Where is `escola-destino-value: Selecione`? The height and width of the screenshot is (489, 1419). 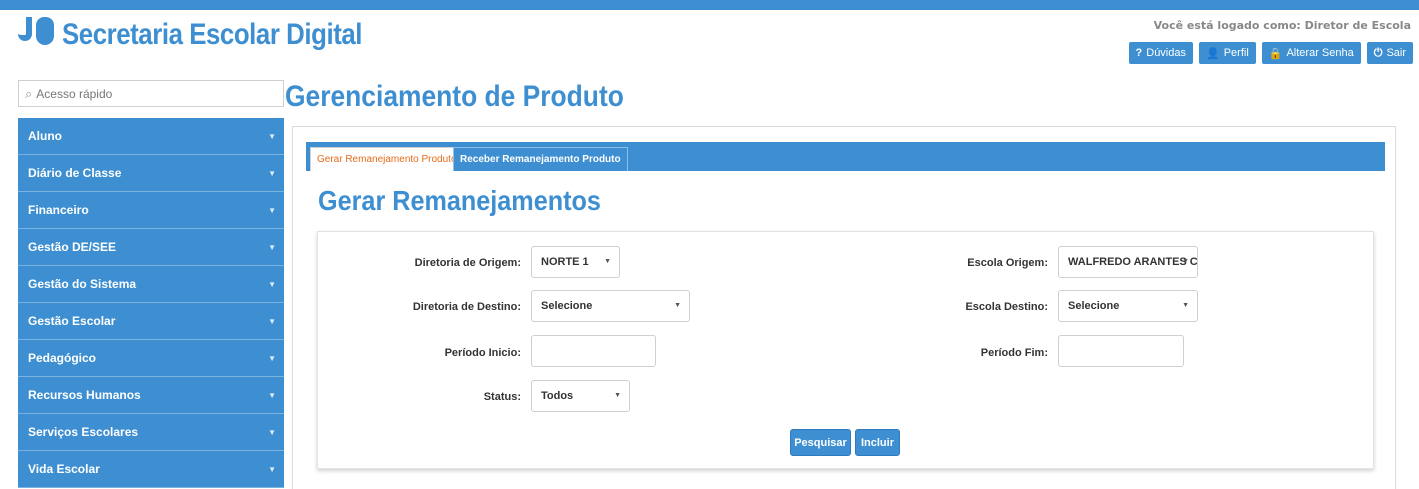
escola-destino-value: Selecione is located at coordinates (1094, 306).